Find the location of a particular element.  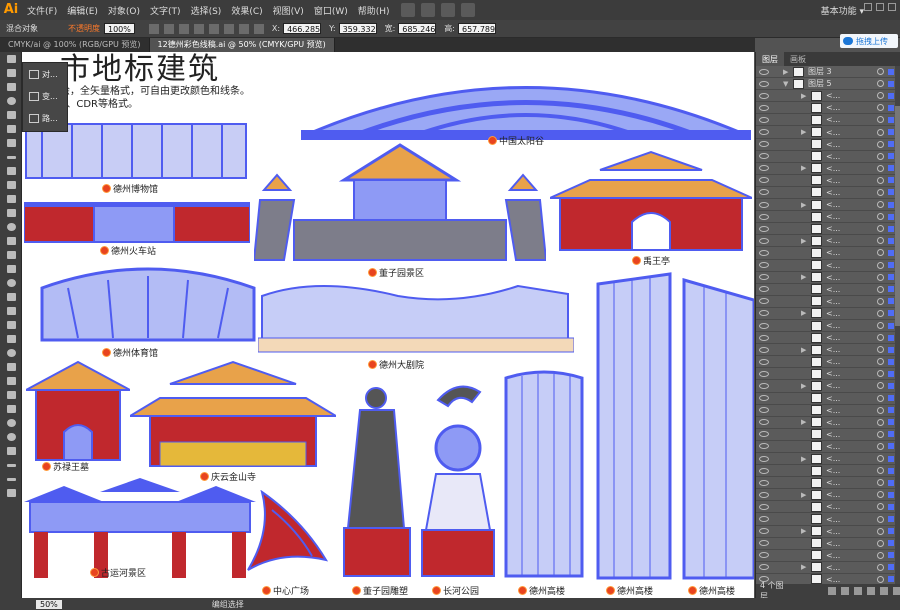

mesh-tool is located at coordinates (11, 311).